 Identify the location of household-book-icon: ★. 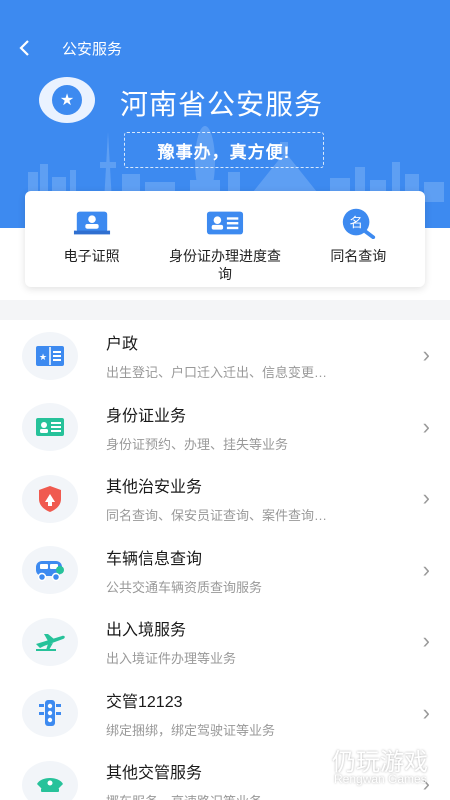
(50, 355).